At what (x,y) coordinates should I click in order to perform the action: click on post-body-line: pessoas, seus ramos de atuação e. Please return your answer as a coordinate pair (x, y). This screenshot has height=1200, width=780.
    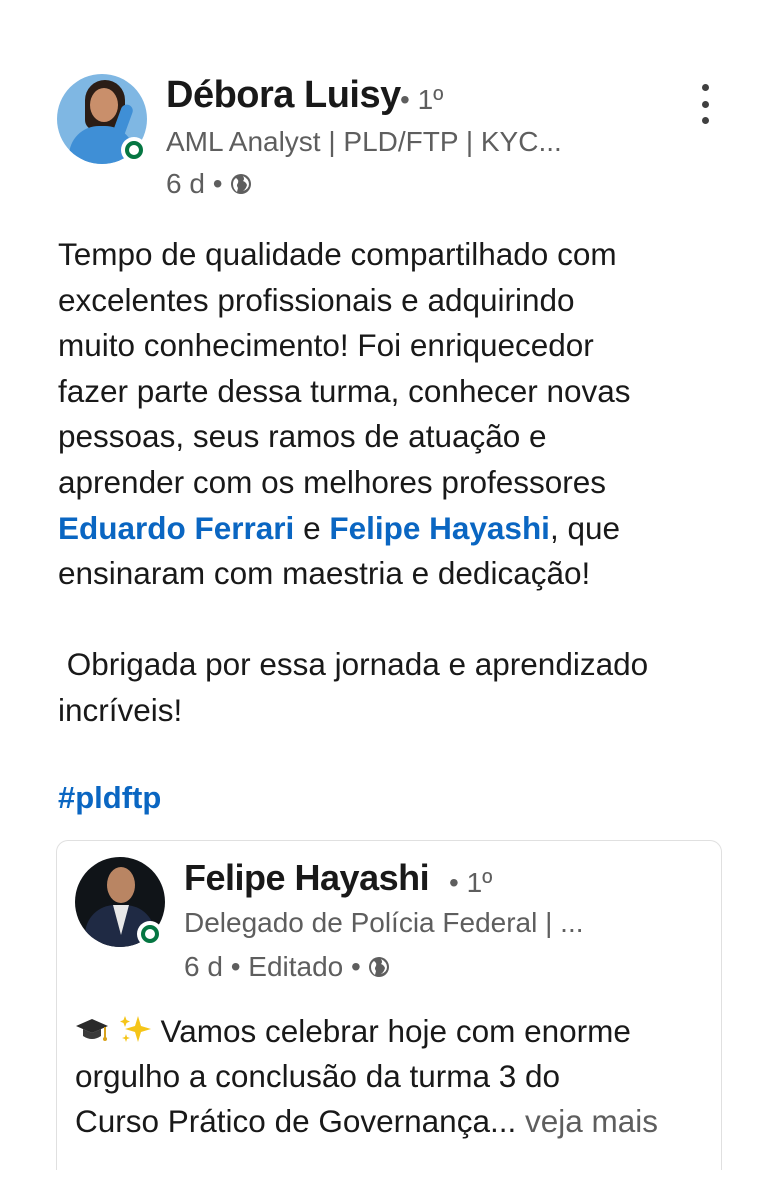
    Looking at the image, I should click on (302, 436).